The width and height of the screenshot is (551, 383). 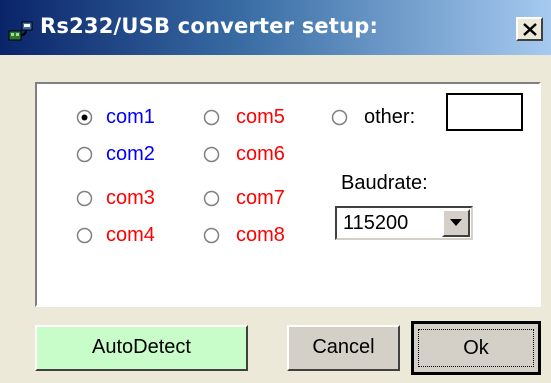 What do you see at coordinates (84, 117) in the screenshot?
I see `radio-com1` at bounding box center [84, 117].